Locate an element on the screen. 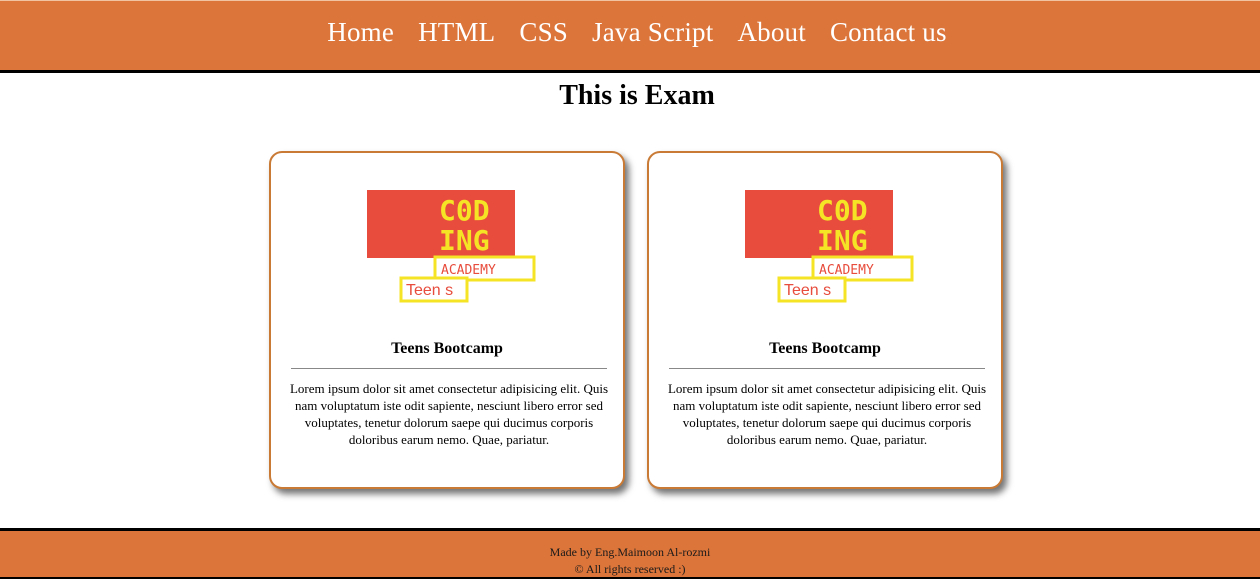 Image resolution: width=1260 pixels, height=584 pixels. page-title: This is Exam is located at coordinates (637, 95).